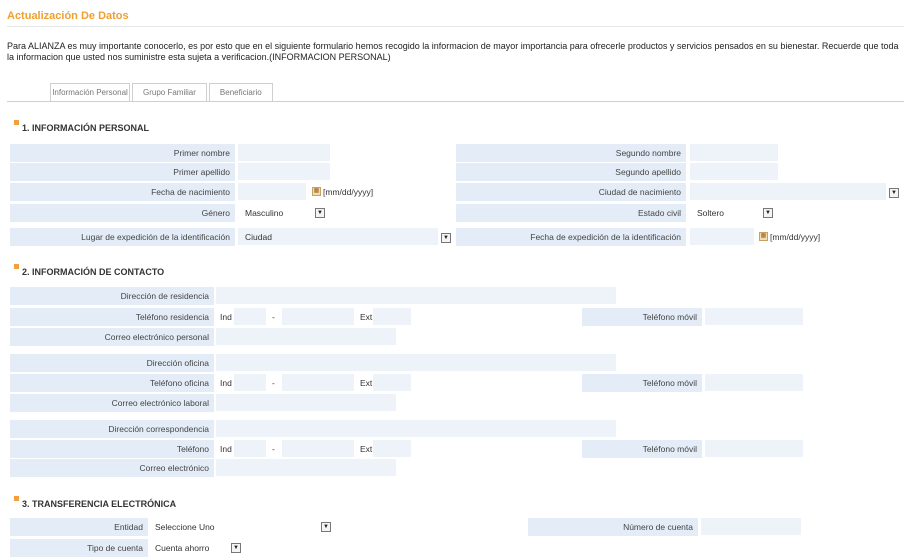  Describe the element at coordinates (788, 191) in the screenshot. I see `ciudad-nacimiento-select` at that location.